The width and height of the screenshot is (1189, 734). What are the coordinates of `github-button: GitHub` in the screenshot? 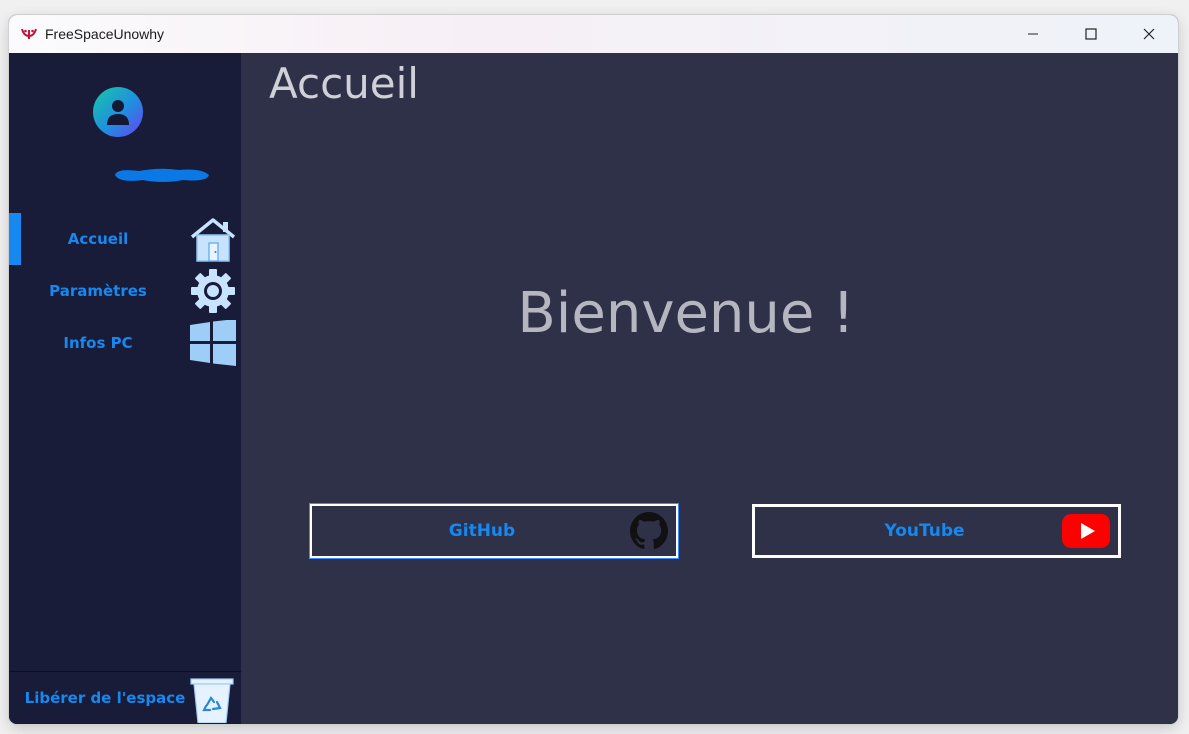 It's located at (494, 531).